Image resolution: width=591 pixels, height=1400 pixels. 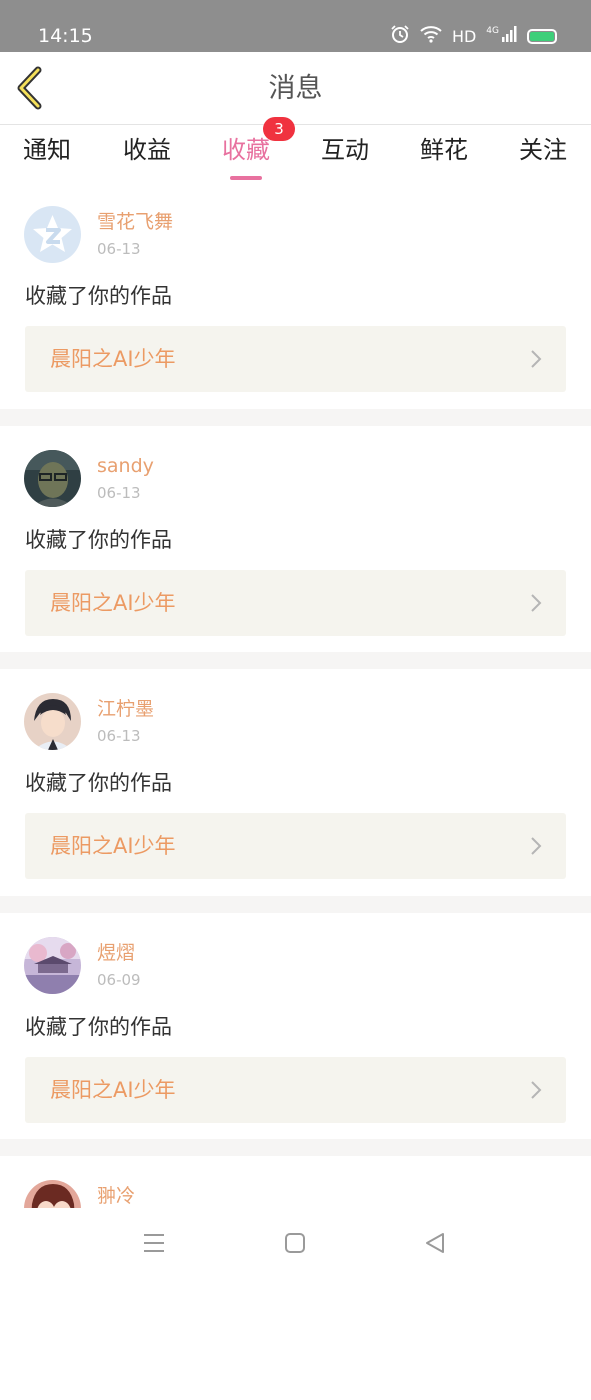 I want to click on tab-notifications: 通知, so click(x=48, y=150).